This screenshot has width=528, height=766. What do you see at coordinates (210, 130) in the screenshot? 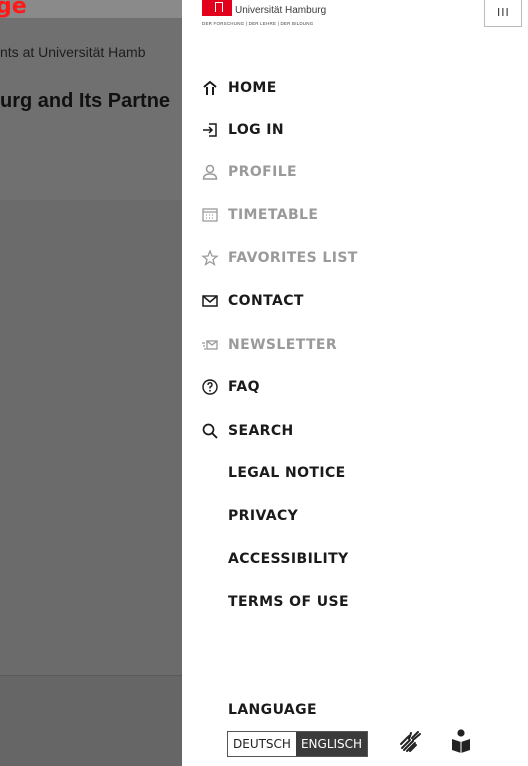
I see `login-icon` at bounding box center [210, 130].